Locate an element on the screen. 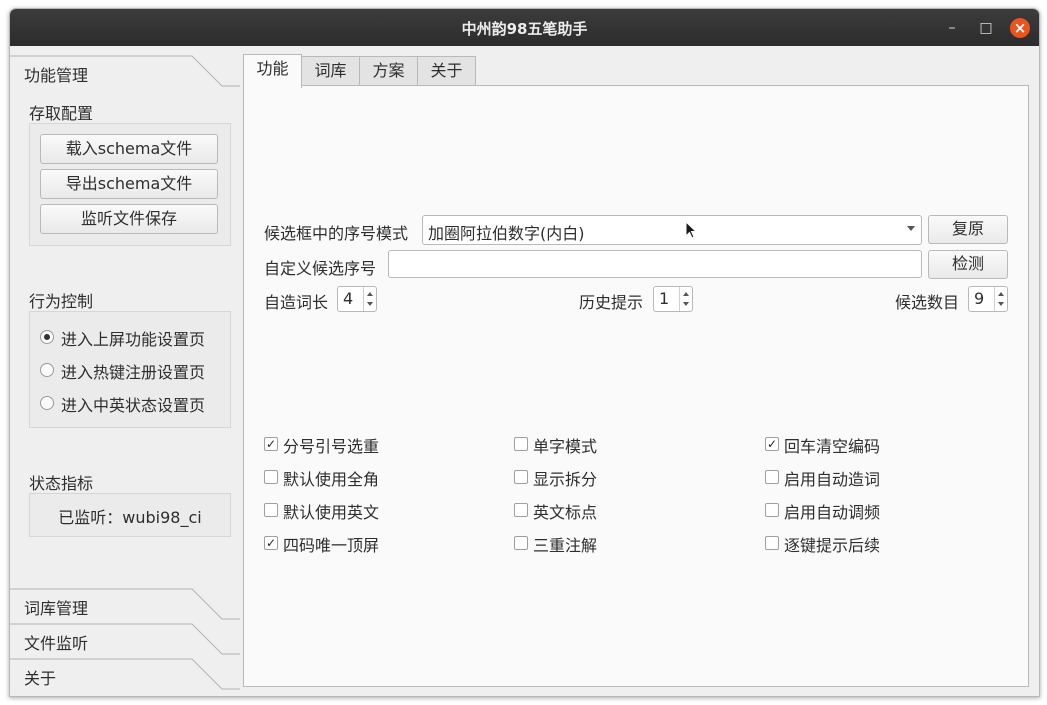  window-title: 中州韵98五笔助手 is located at coordinates (524, 29).